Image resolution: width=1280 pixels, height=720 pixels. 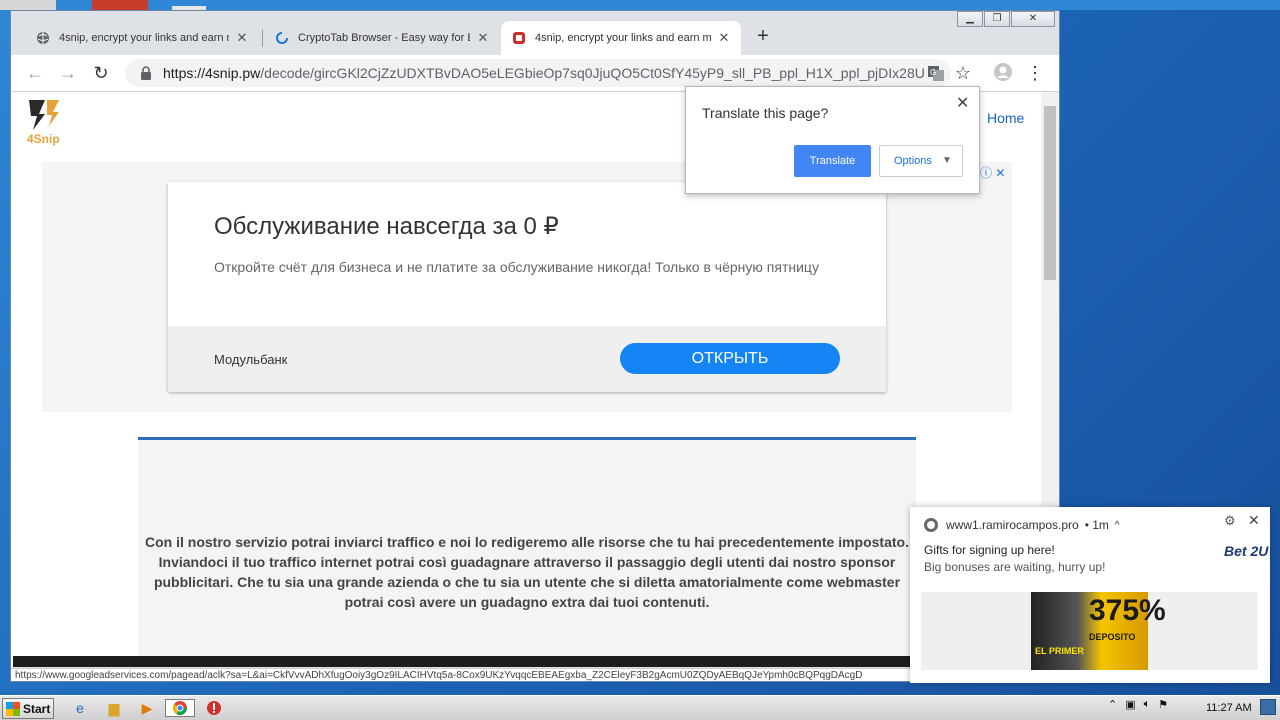 I want to click on forward-button: →, so click(x=68, y=74).